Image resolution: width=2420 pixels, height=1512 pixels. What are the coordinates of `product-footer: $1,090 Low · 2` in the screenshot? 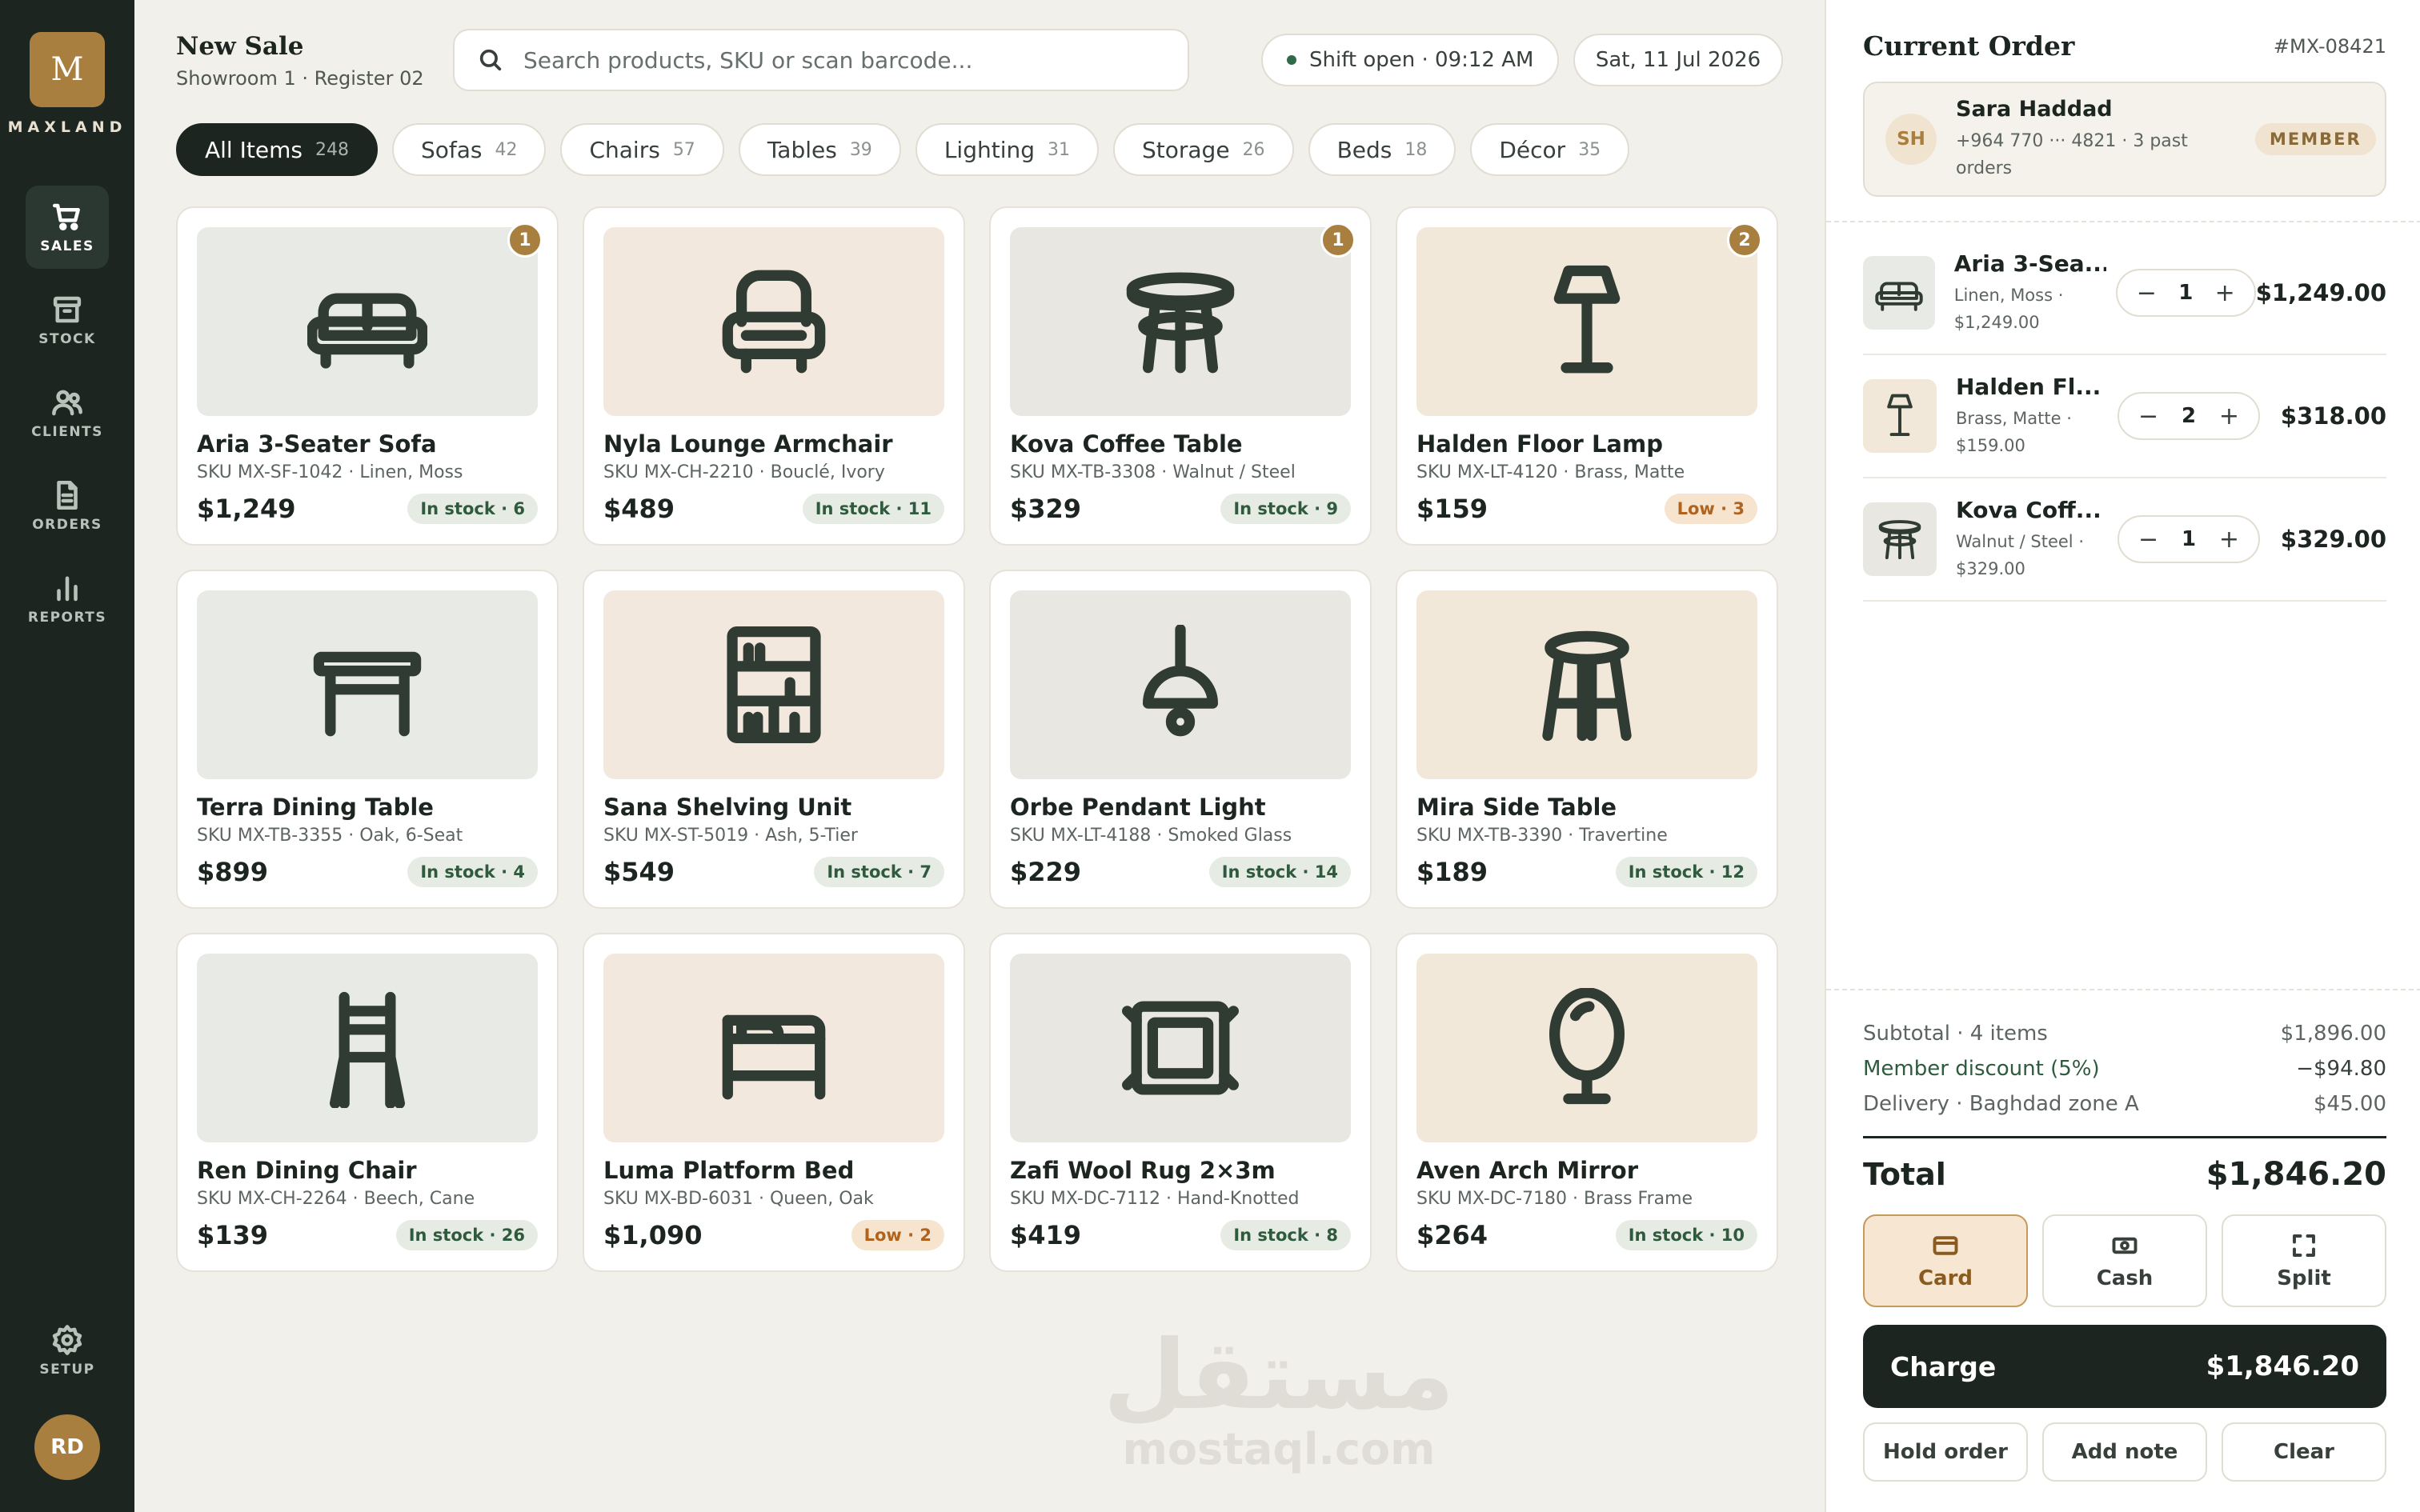 It's located at (773, 1235).